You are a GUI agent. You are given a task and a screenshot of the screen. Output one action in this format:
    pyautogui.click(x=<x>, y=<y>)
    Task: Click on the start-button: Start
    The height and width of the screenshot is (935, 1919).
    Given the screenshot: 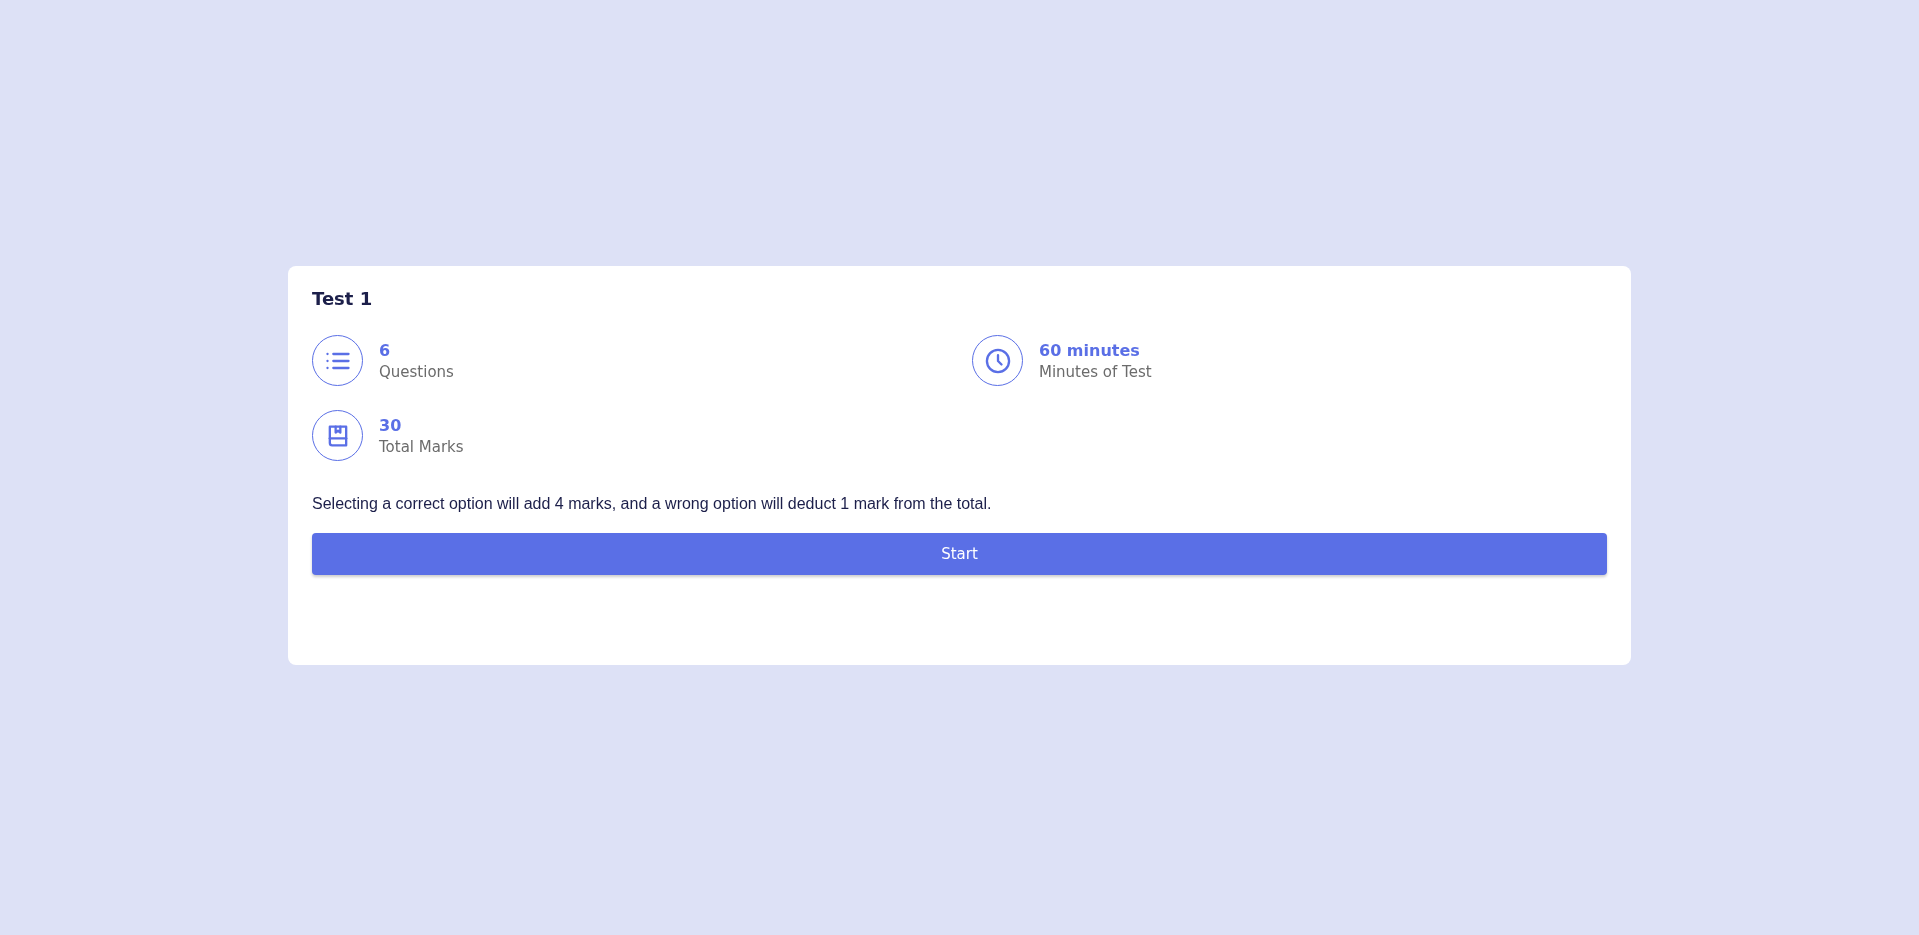 What is the action you would take?
    pyautogui.click(x=959, y=554)
    